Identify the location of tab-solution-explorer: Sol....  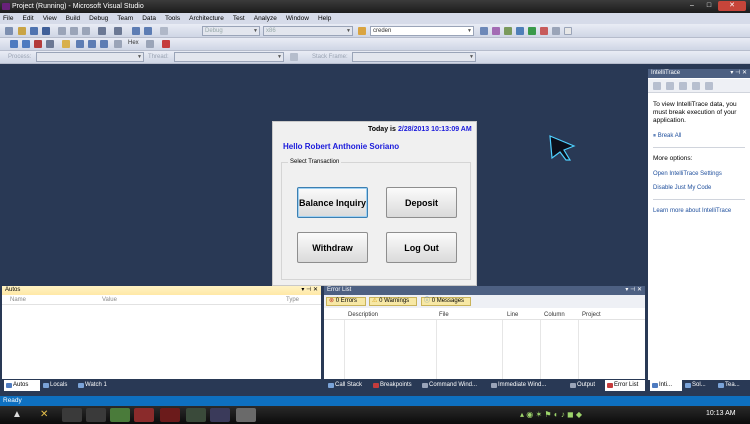
(699, 385).